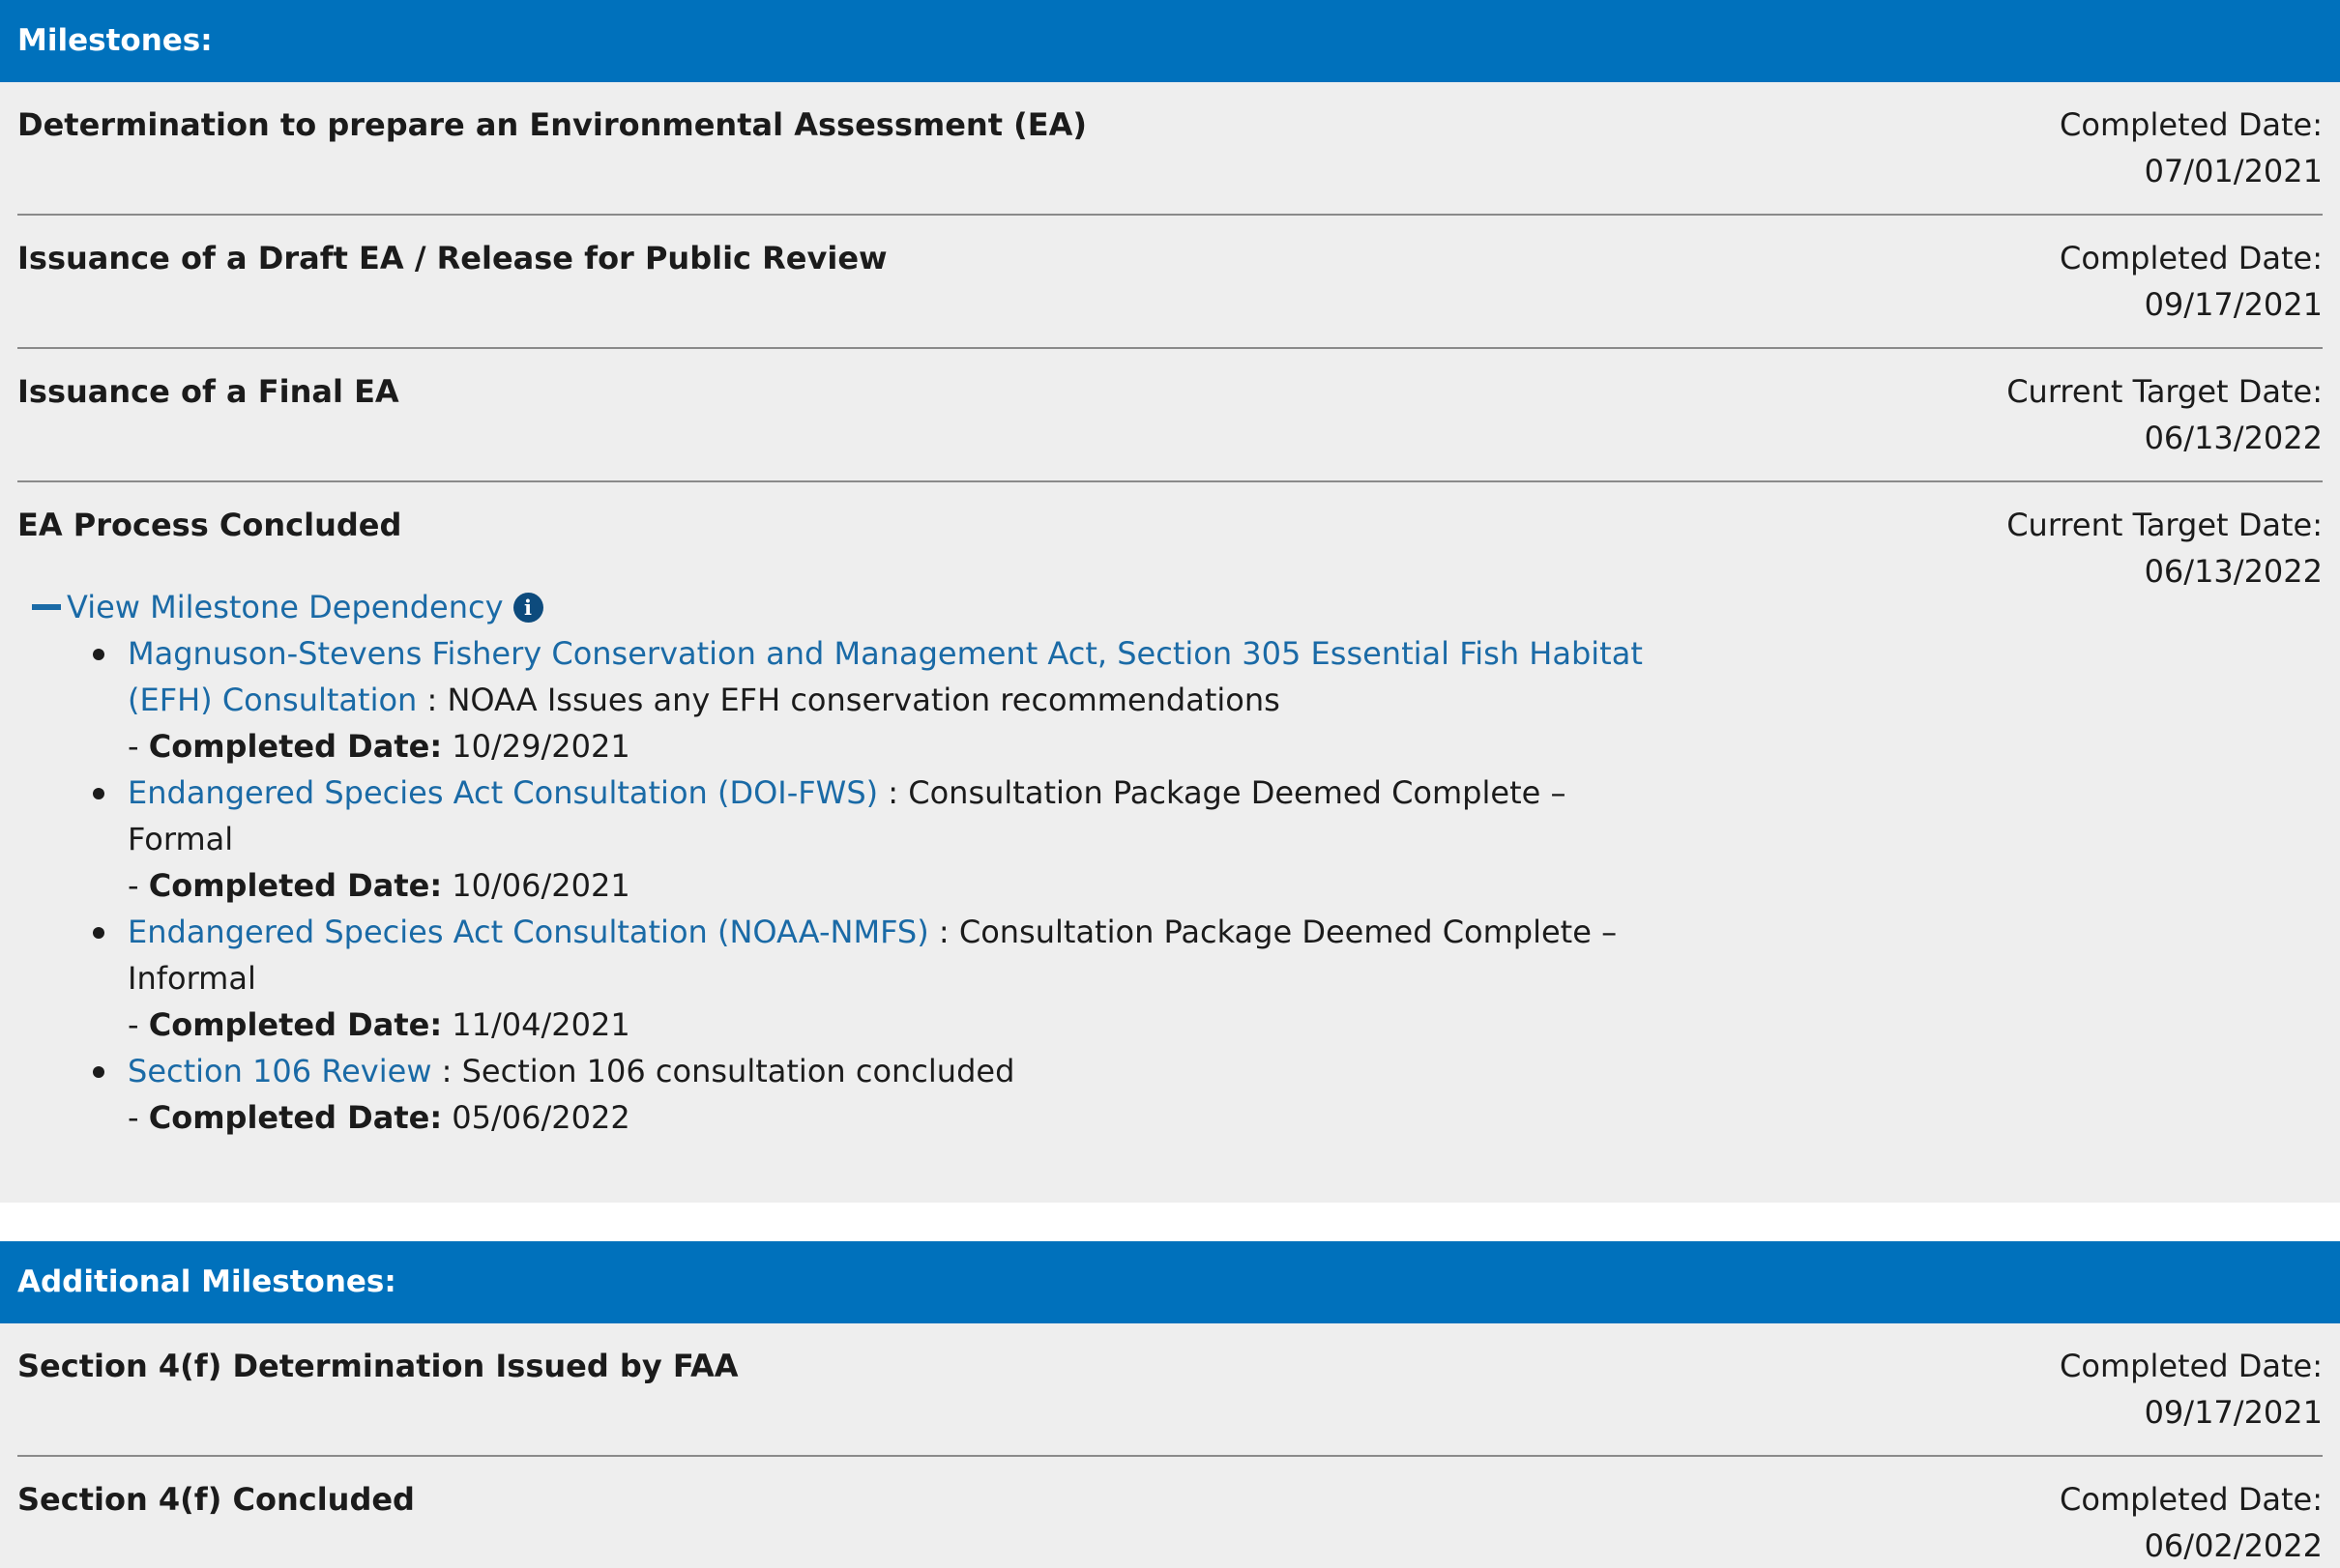  I want to click on additional-milestones-header: Additional Milestones:, so click(1170, 1282).